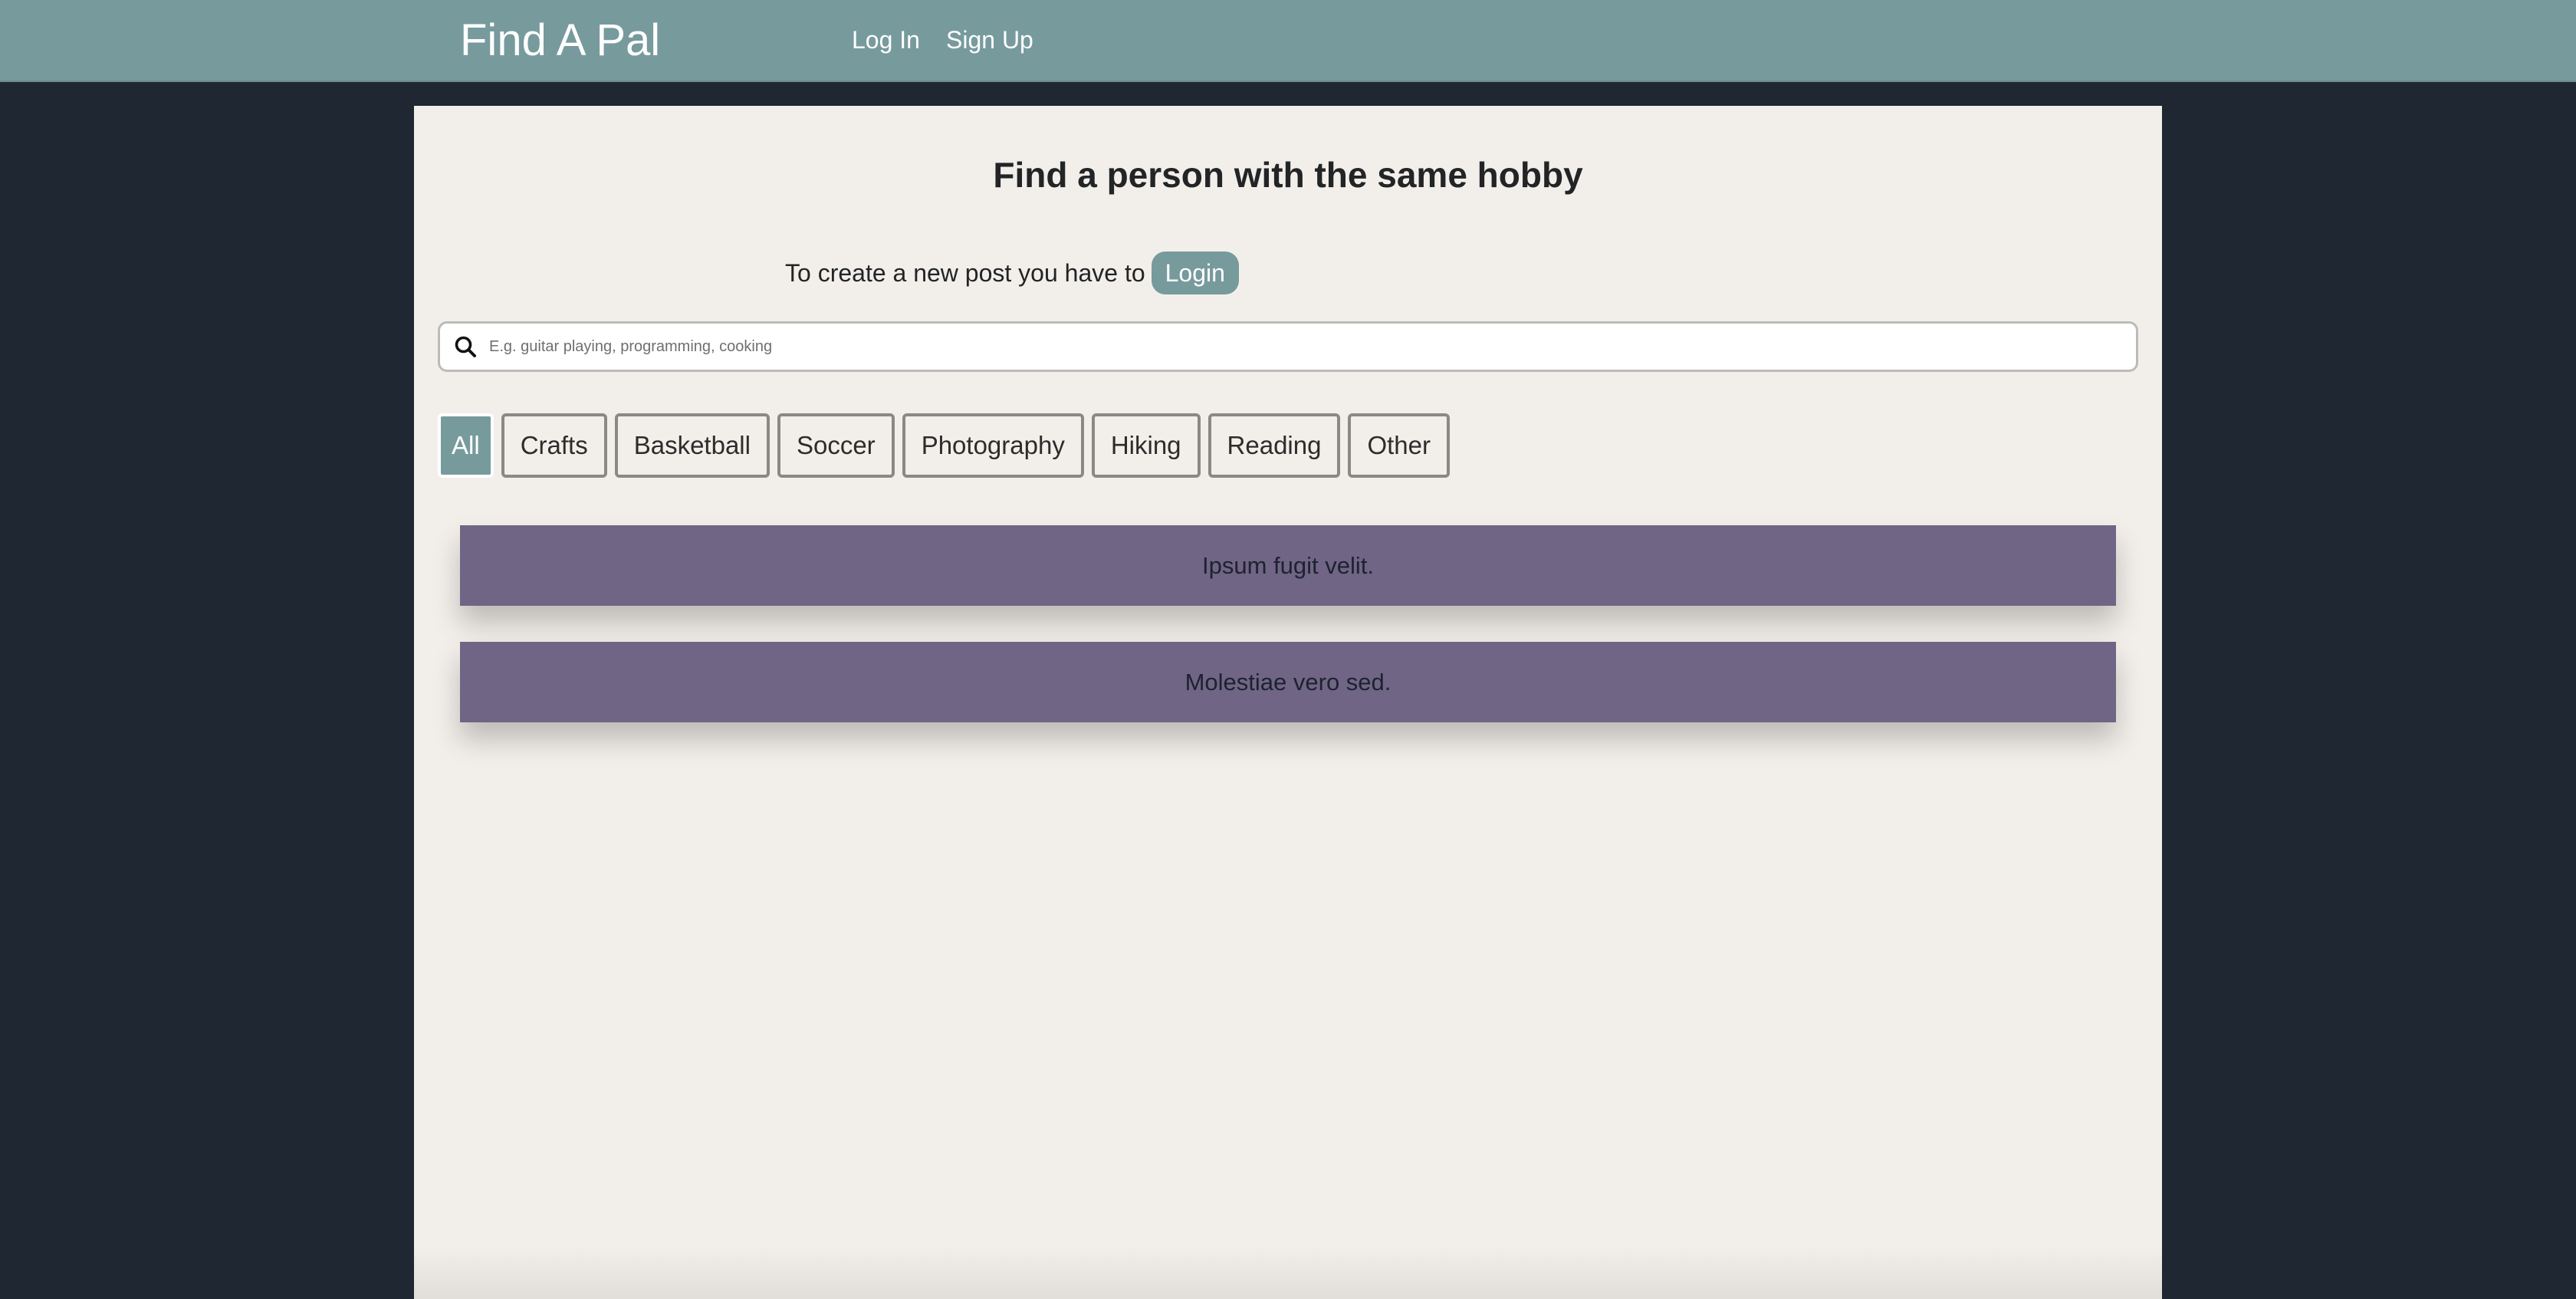  I want to click on create-post-note-text: To create a new post you have to, so click(965, 273).